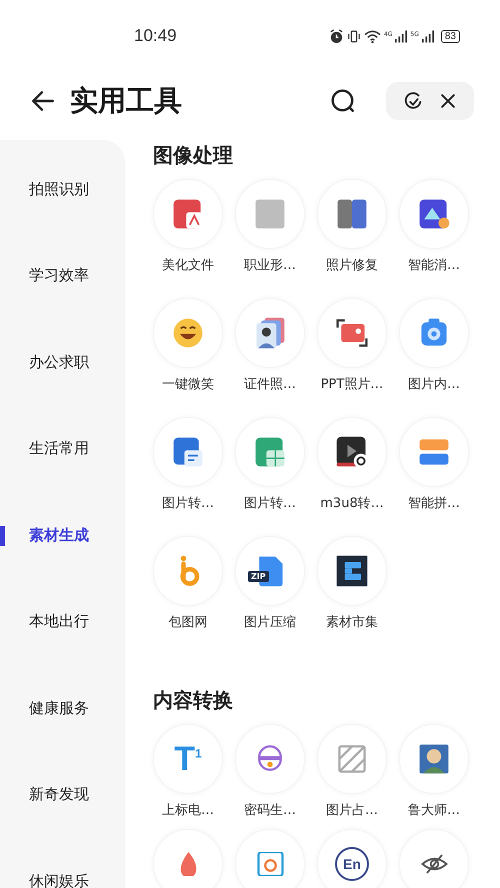 This screenshot has width=500, height=888. Describe the element at coordinates (126, 101) in the screenshot. I see `page-title: 实用工具` at that location.